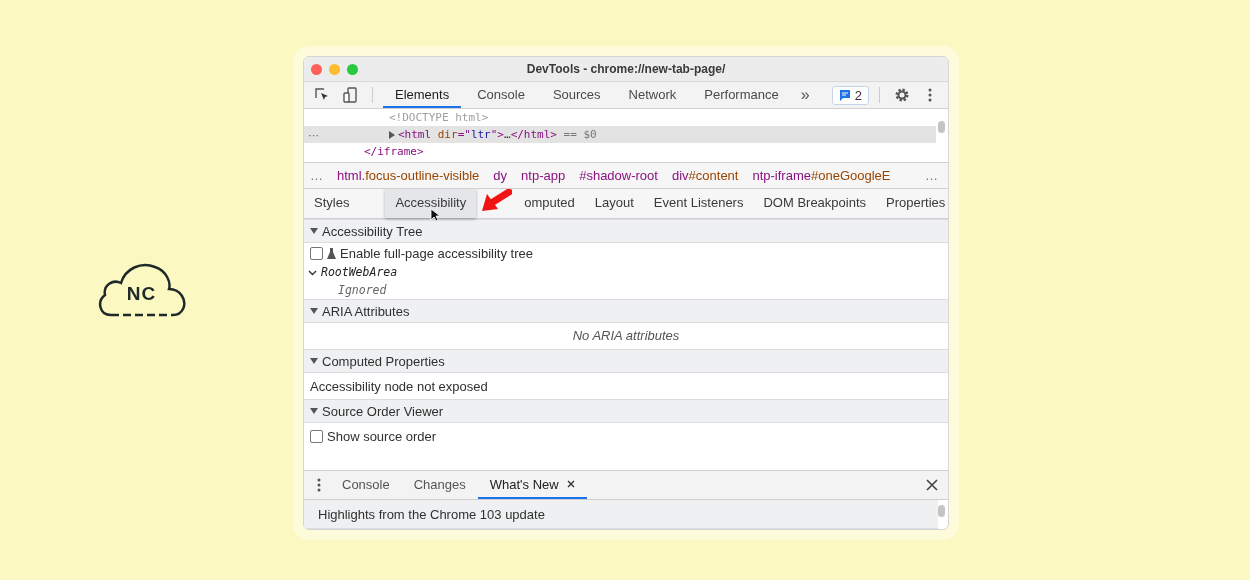  What do you see at coordinates (549, 203) in the screenshot?
I see `sidebar-tab: omputed` at bounding box center [549, 203].